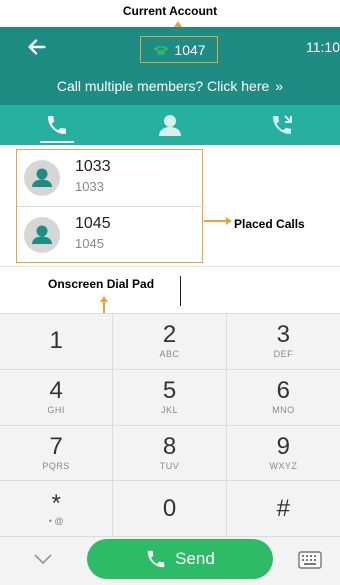 The width and height of the screenshot is (340, 585). I want to click on dial-pad-arrow-line, so click(104, 307).